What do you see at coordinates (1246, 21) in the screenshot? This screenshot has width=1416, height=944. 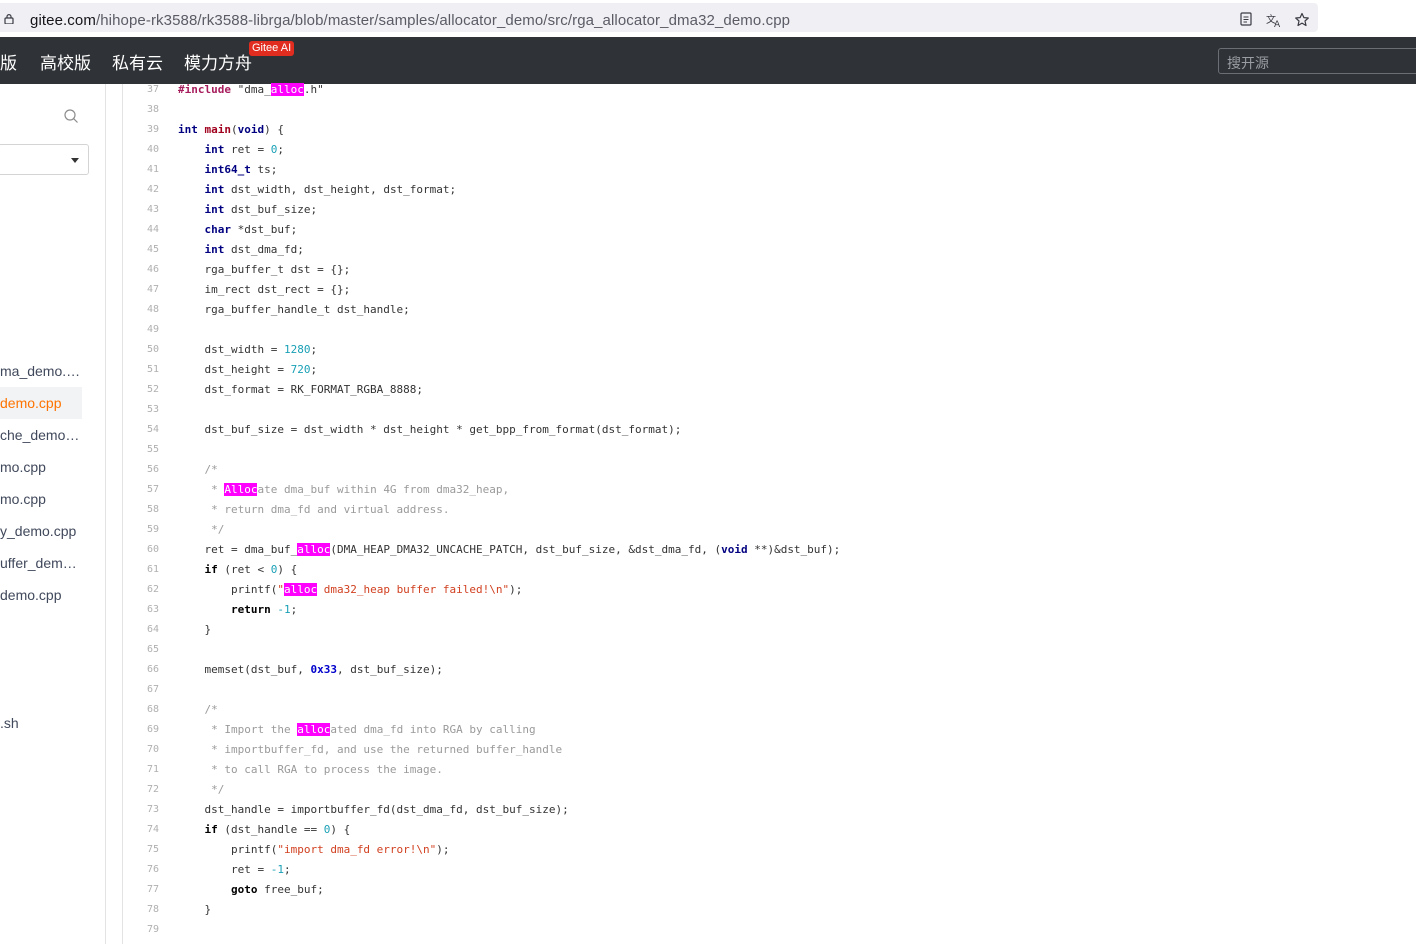 I see `reader-icon` at bounding box center [1246, 21].